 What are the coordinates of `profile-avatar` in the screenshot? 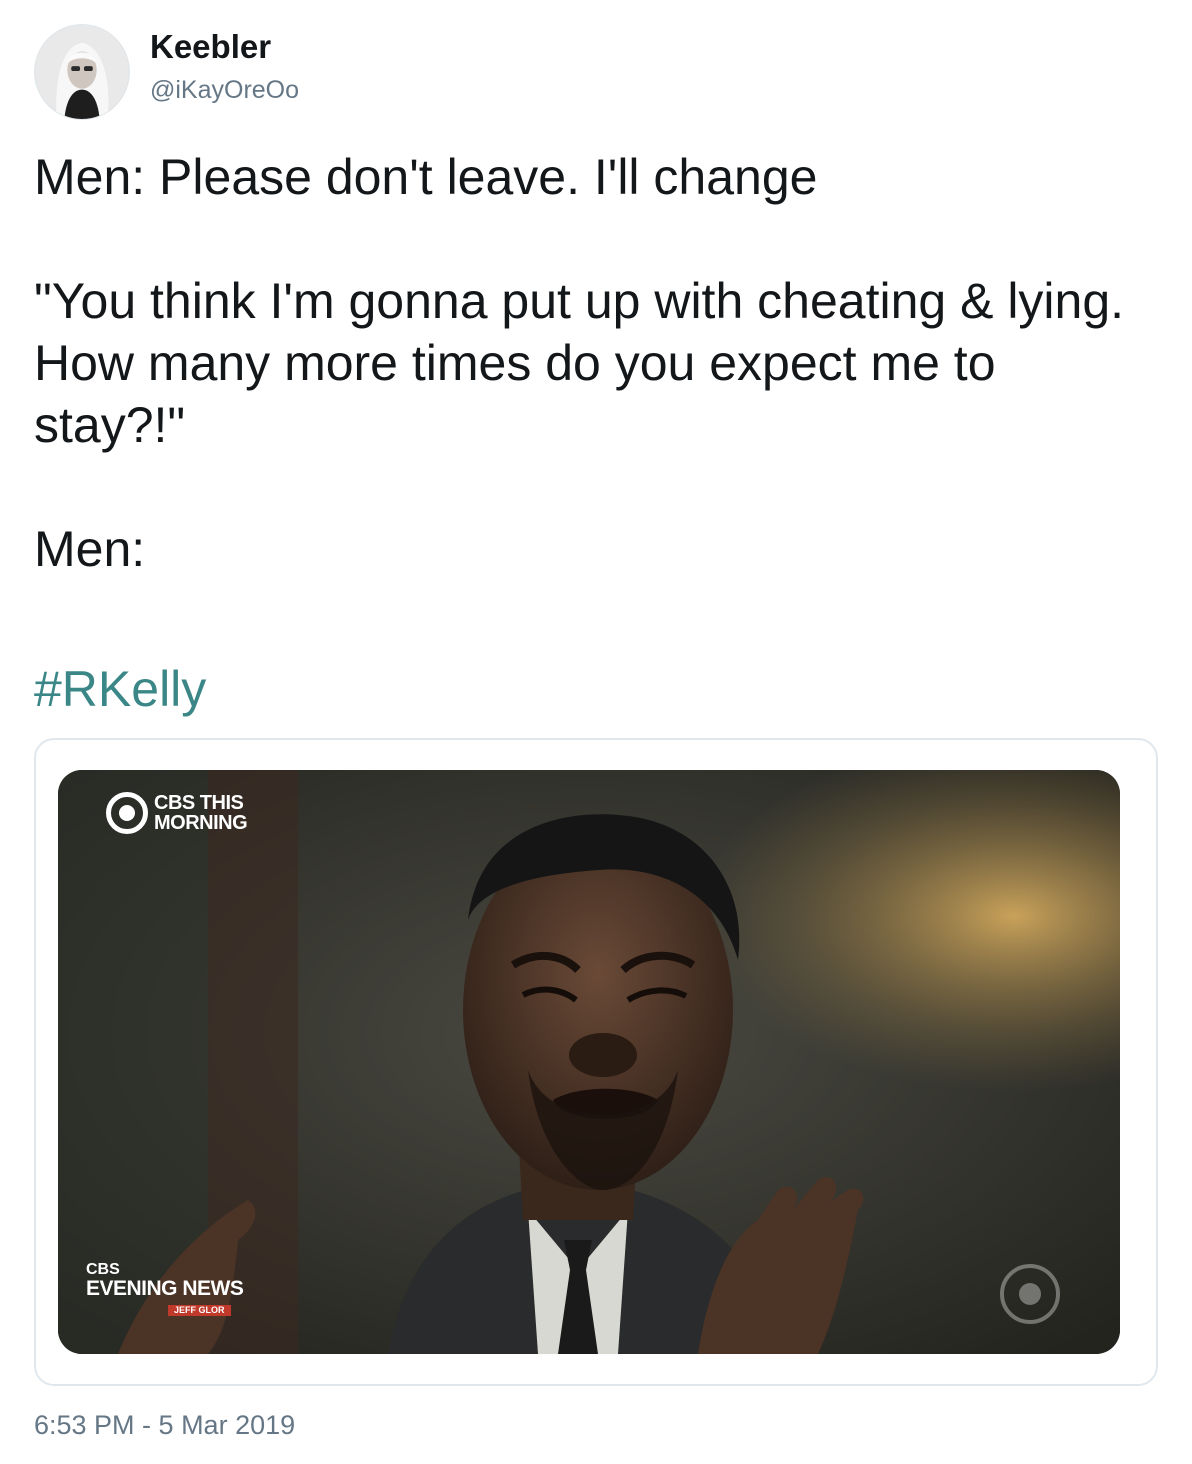 It's located at (82, 72).